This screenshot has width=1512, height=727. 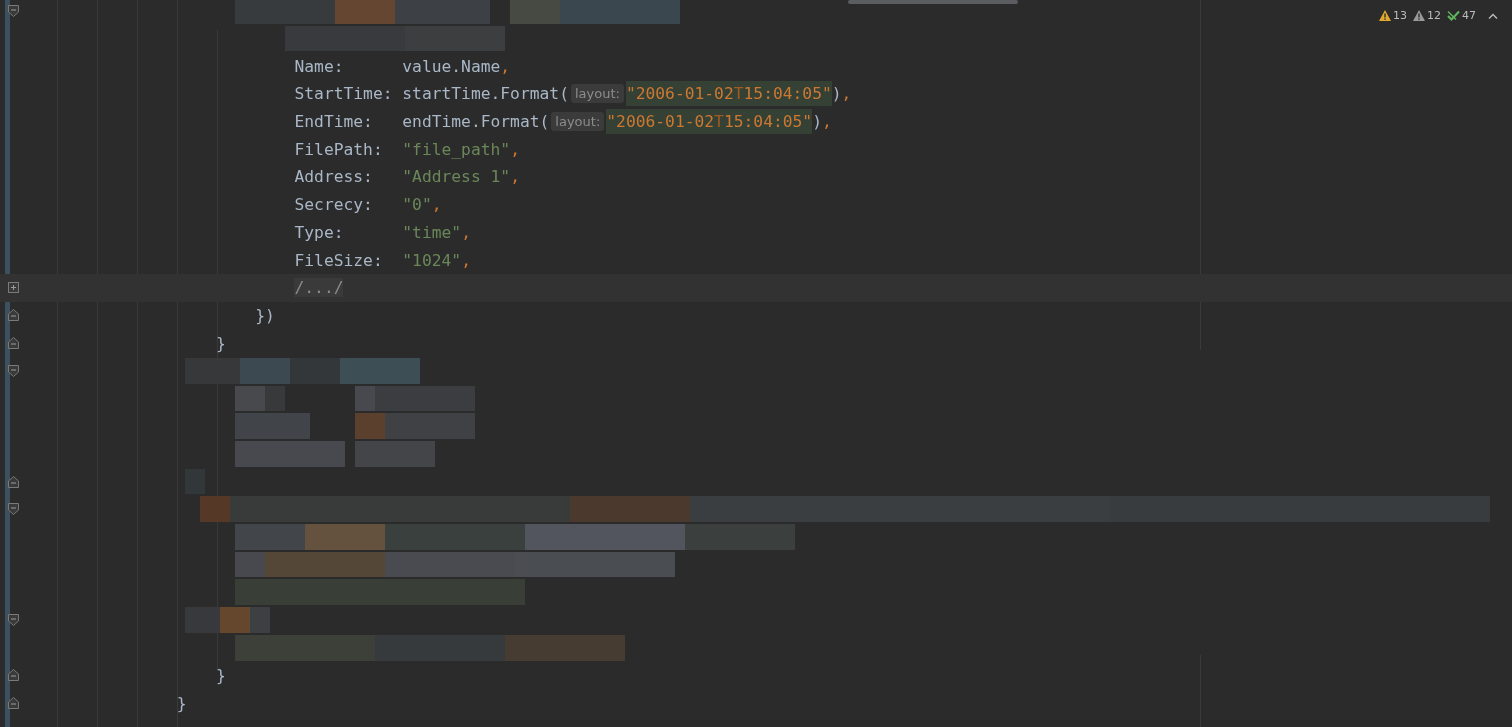 What do you see at coordinates (334, 177) in the screenshot?
I see `code-text: Address:` at bounding box center [334, 177].